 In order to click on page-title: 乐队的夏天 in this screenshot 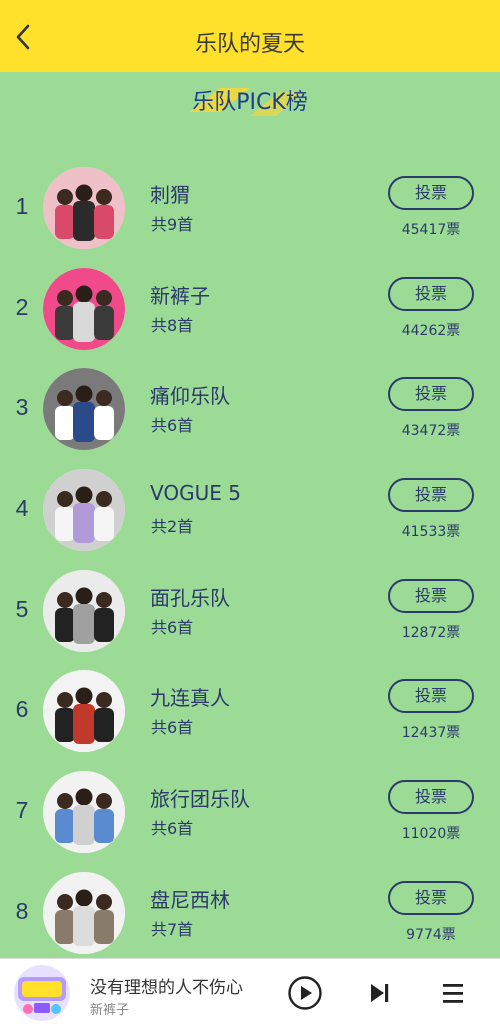, I will do `click(249, 44)`.